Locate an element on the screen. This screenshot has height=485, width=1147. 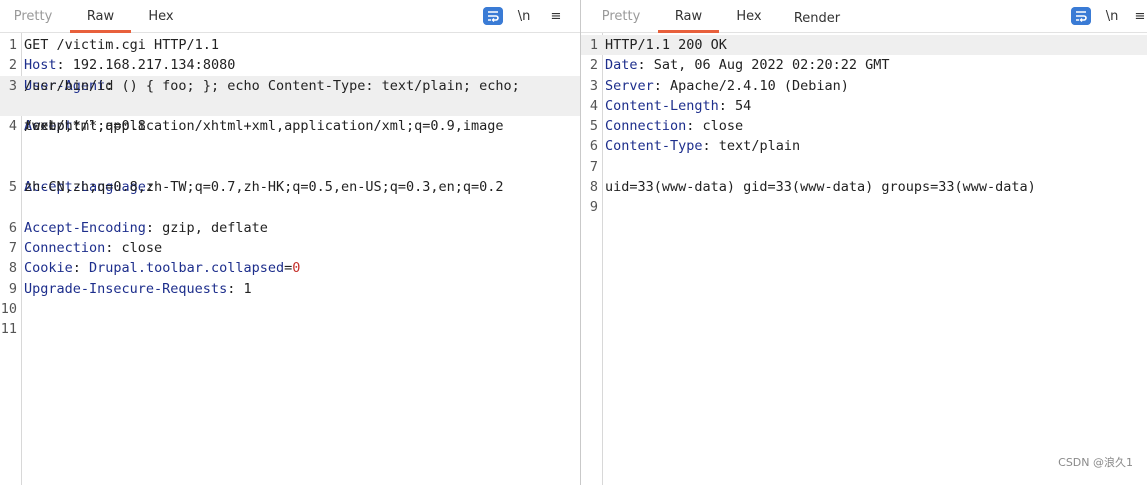
header-name: Server is located at coordinates (629, 85).